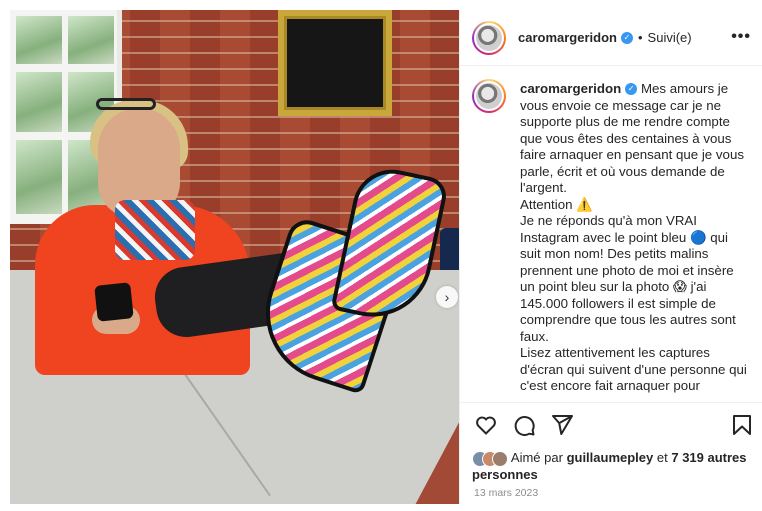 The image size is (762, 511). Describe the element at coordinates (662, 457) in the screenshot. I see `liked-and: et` at that location.